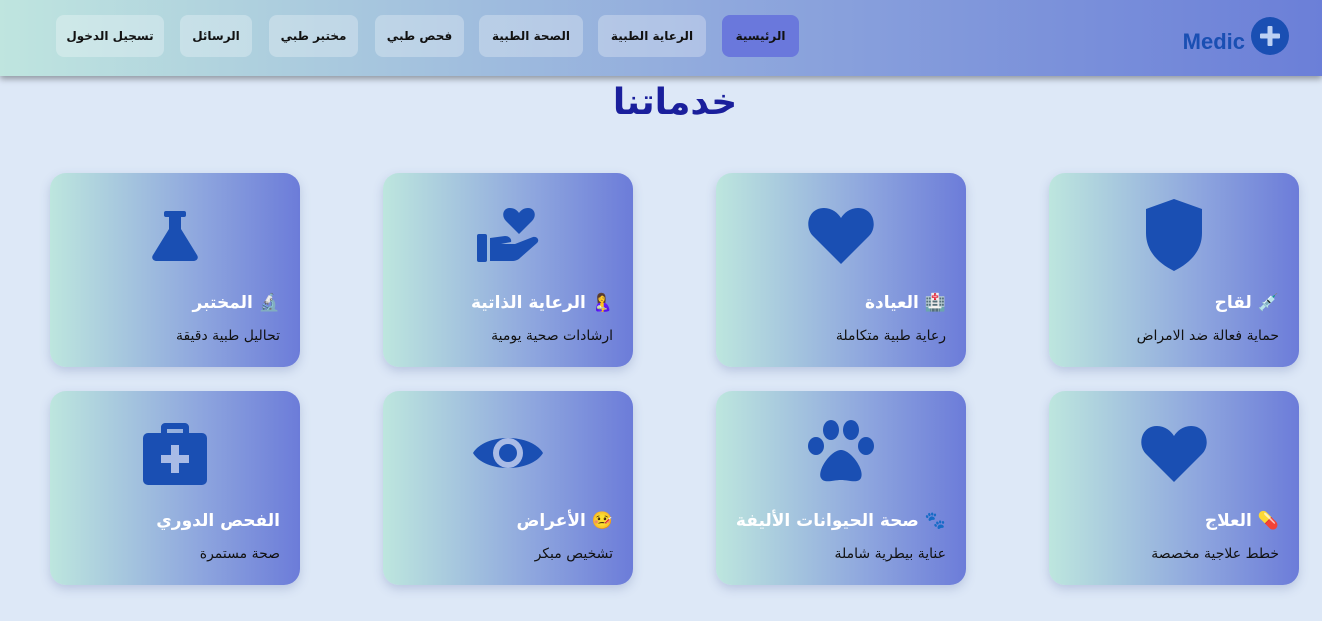 The width and height of the screenshot is (1322, 621). What do you see at coordinates (935, 521) in the screenshot?
I see `paw-emoji-icon: 🐾` at bounding box center [935, 521].